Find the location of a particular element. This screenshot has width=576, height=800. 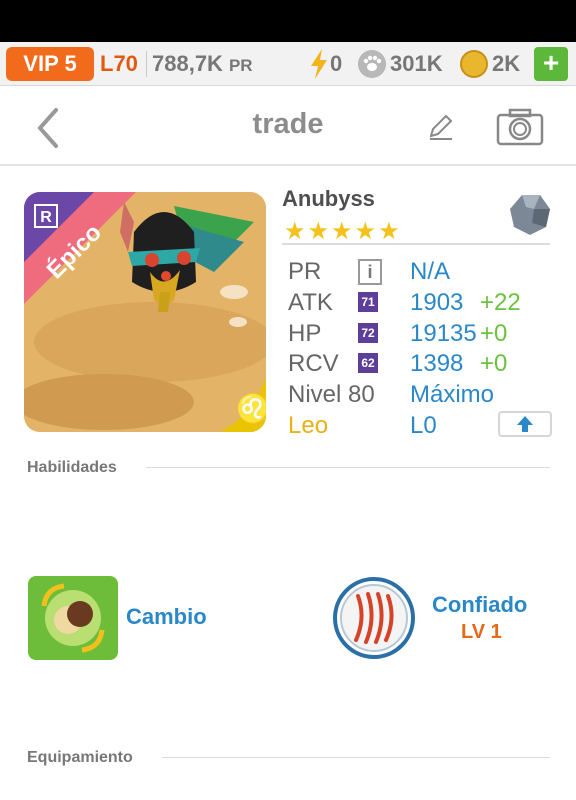

skills-divider is located at coordinates (348, 467).